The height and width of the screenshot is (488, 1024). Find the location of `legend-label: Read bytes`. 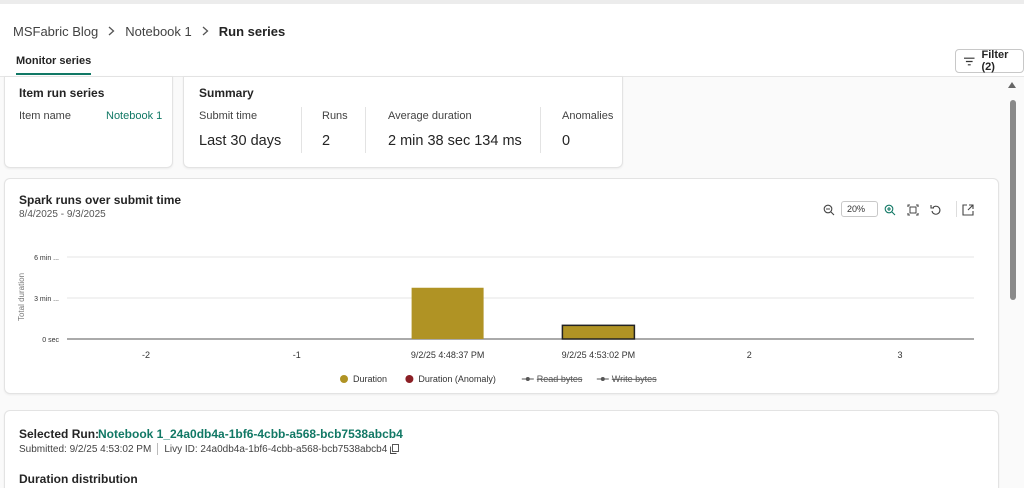

legend-label: Read bytes is located at coordinates (560, 379).